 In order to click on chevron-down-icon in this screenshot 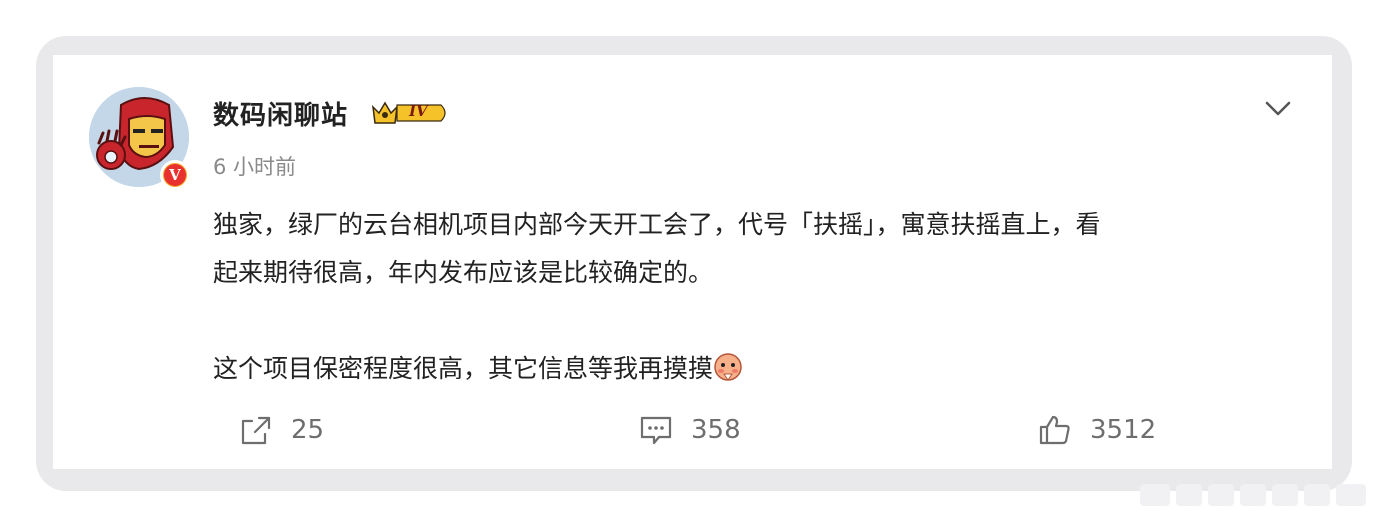, I will do `click(1278, 108)`.